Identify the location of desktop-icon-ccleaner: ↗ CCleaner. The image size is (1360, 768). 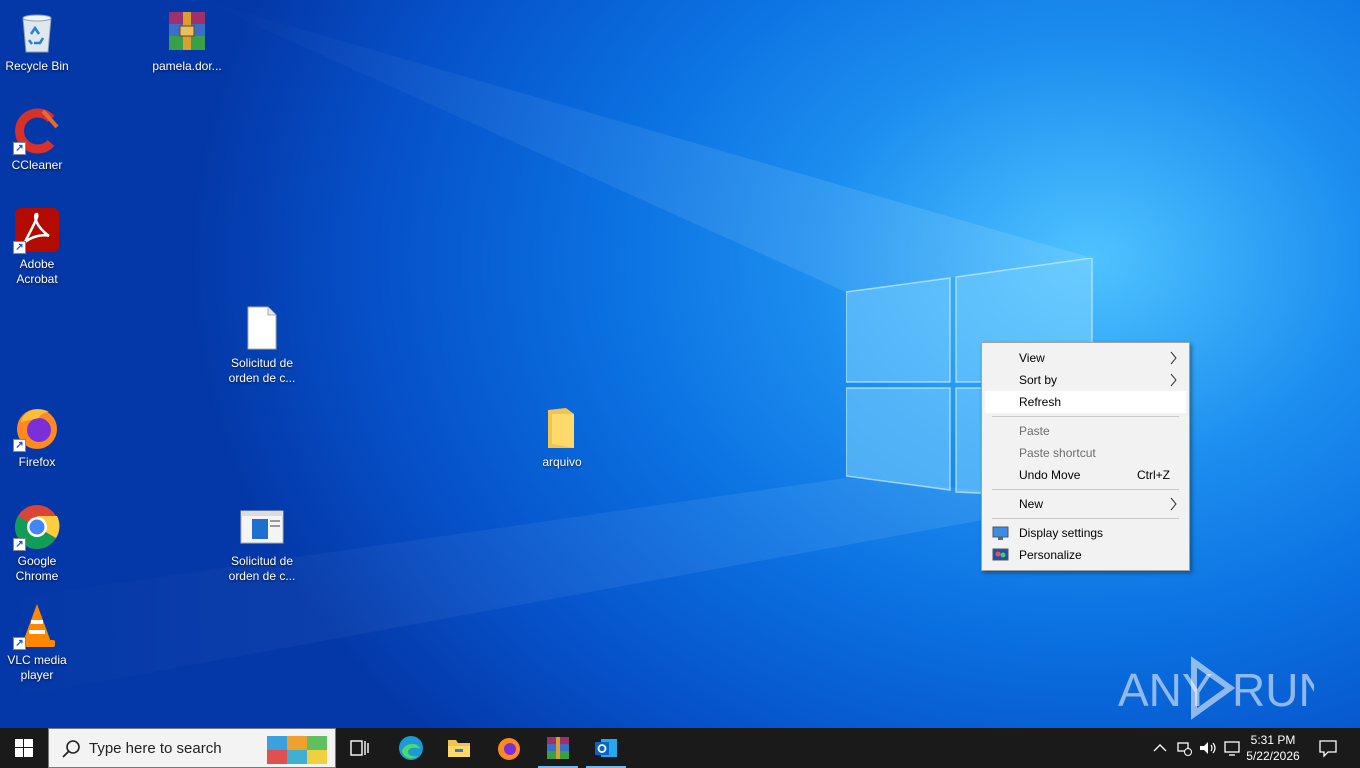
(37, 140).